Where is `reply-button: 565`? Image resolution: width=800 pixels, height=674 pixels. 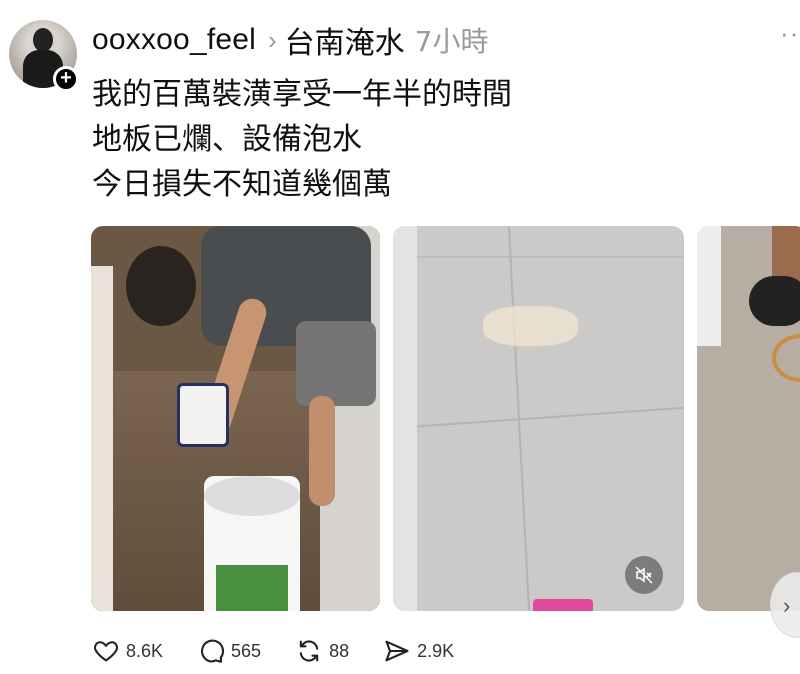
reply-button: 565 is located at coordinates (229, 651).